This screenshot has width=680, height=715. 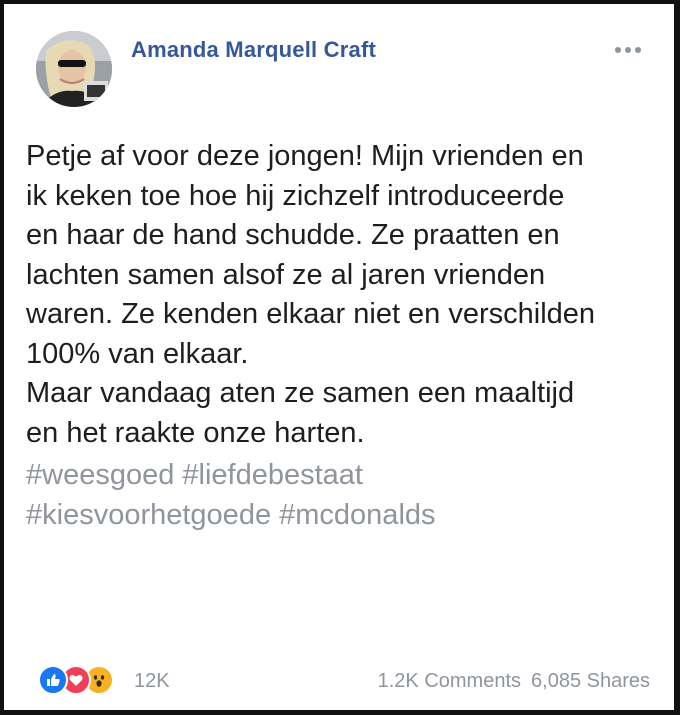 I want to click on avatar-photo, so click(x=74, y=69).